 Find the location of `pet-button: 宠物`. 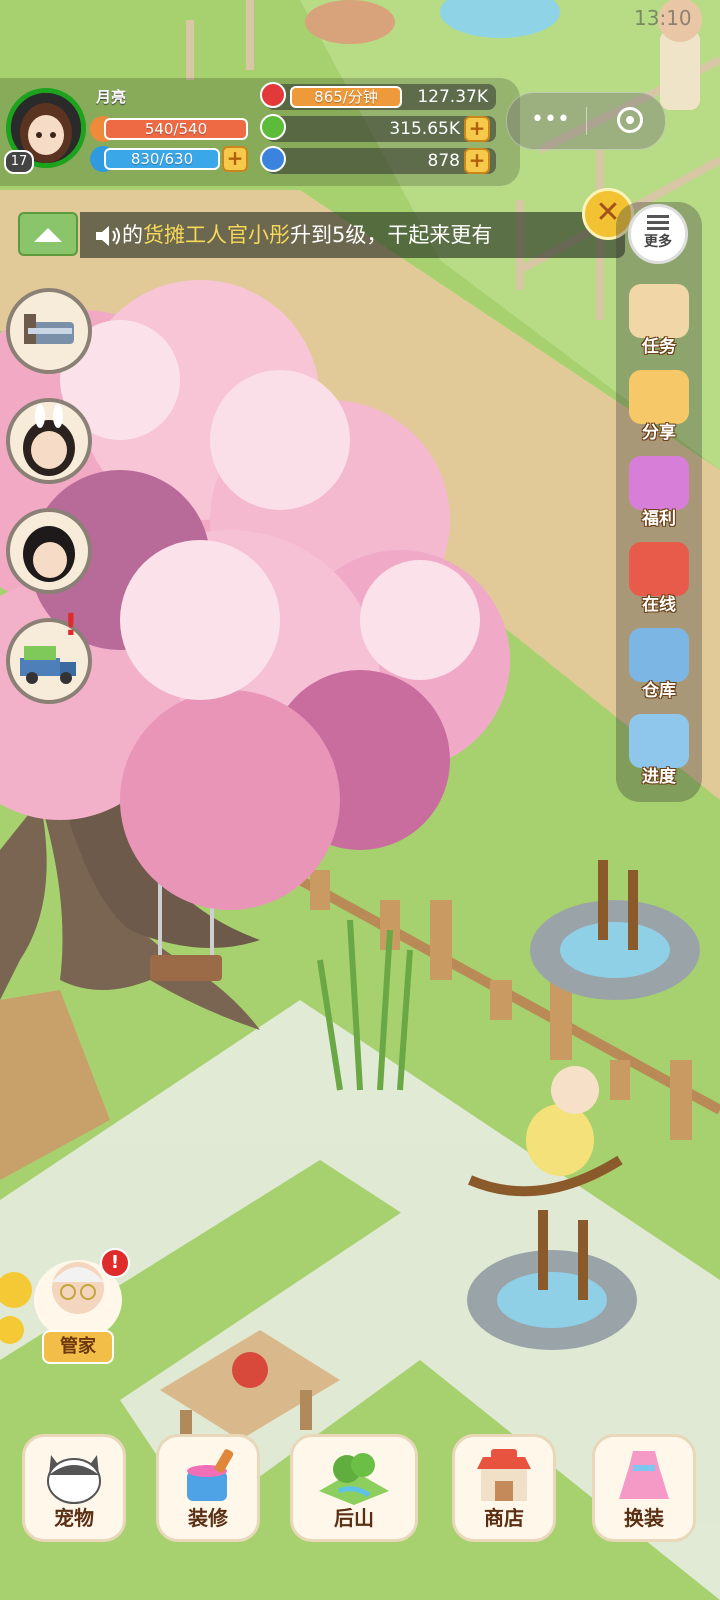

pet-button: 宠物 is located at coordinates (74, 1488).